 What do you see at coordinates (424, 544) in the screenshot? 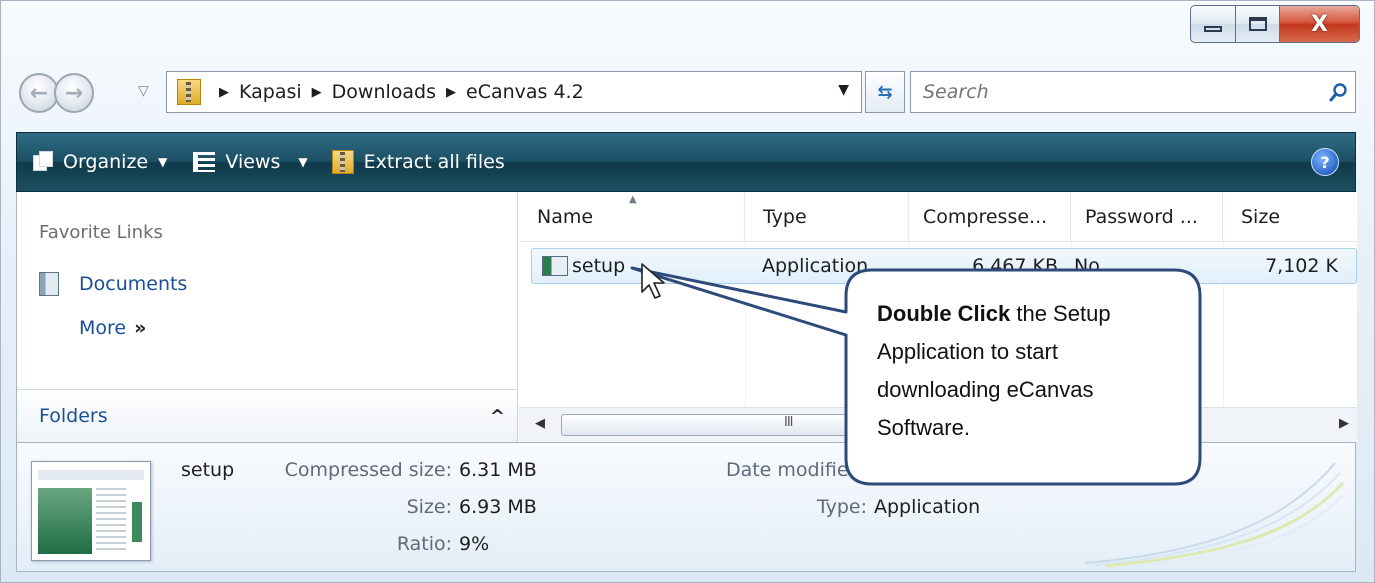
I see `ratio-label: Ratio:` at bounding box center [424, 544].